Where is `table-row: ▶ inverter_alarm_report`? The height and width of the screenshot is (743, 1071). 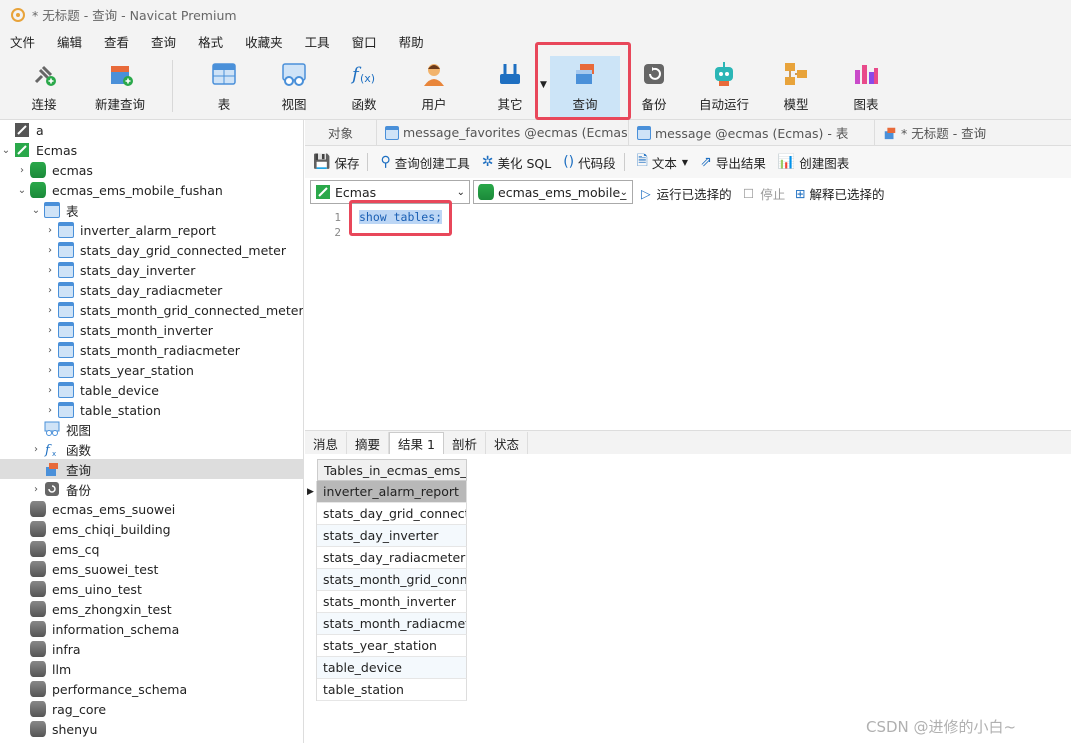
table-row: ▶ inverter_alarm_report is located at coordinates (387, 492).